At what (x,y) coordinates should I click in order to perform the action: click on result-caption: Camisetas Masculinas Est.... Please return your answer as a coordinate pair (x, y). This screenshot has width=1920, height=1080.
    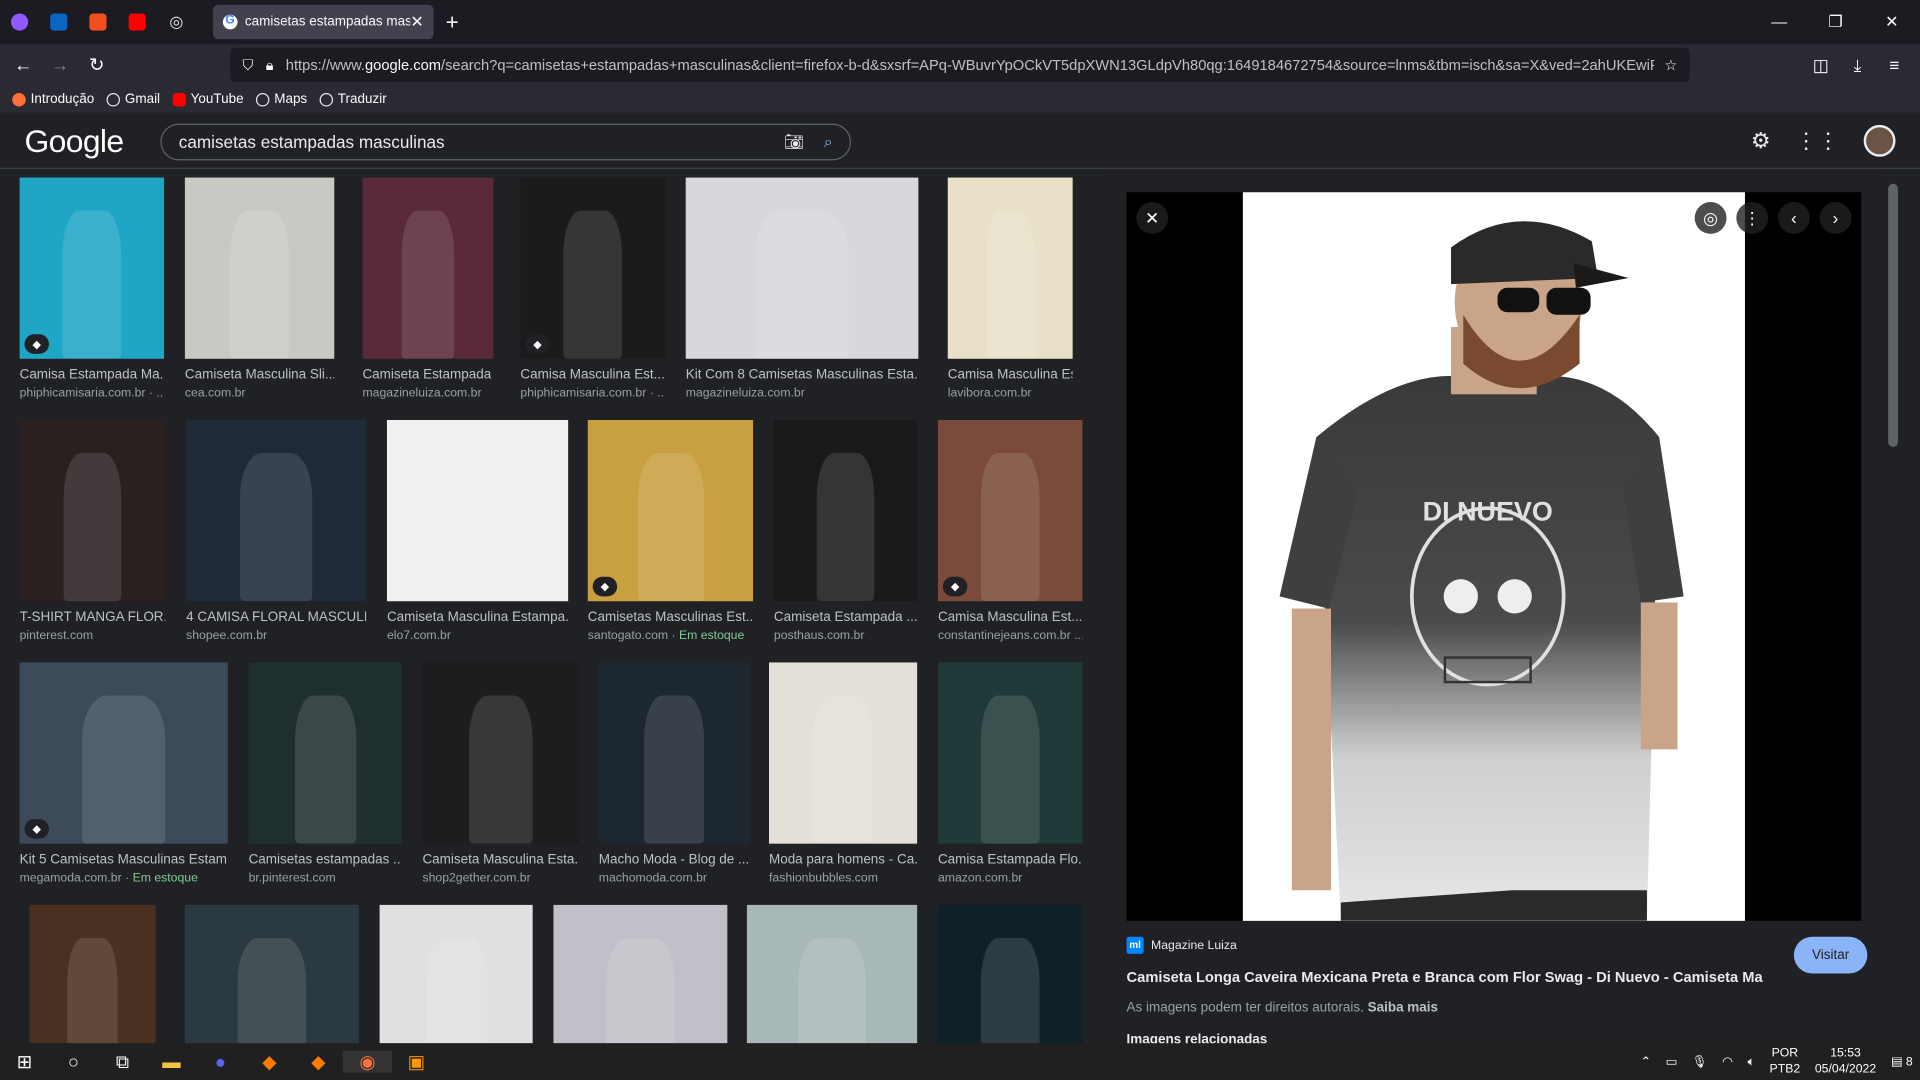
    Looking at the image, I should click on (670, 617).